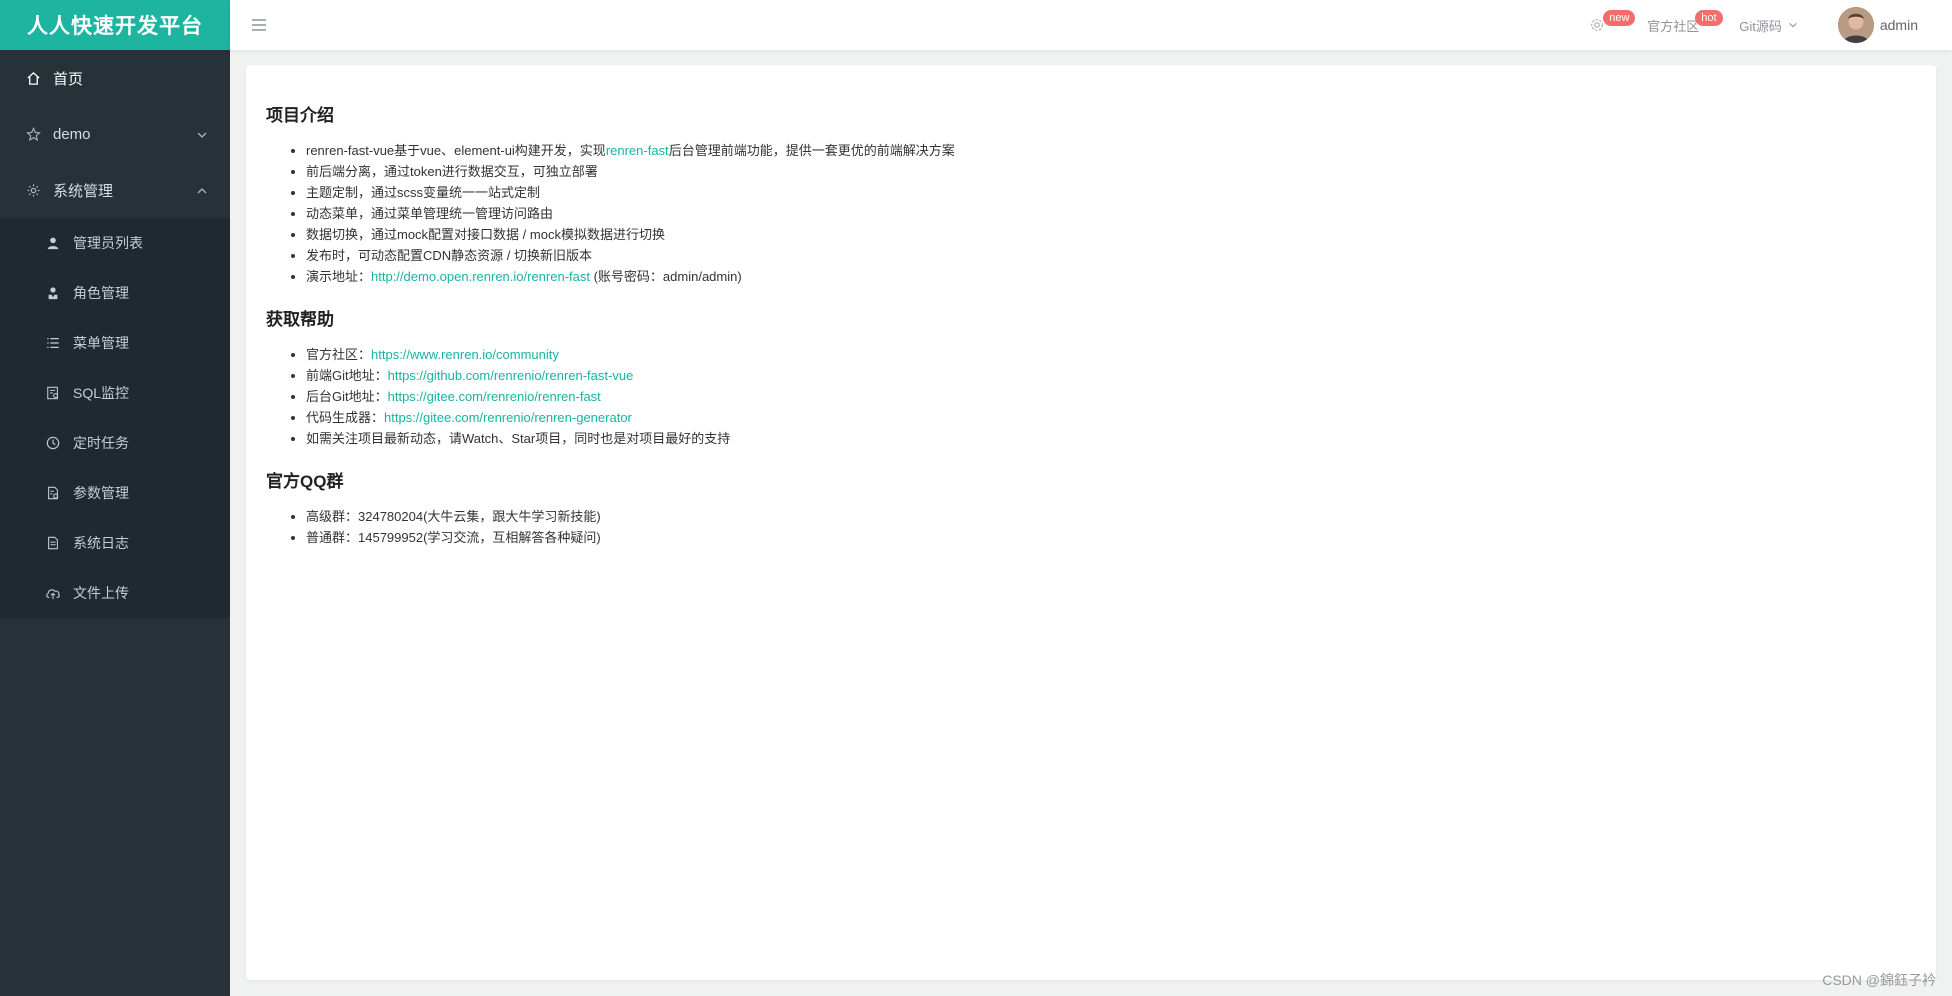 The height and width of the screenshot is (996, 1952). What do you see at coordinates (1091, 25) in the screenshot?
I see `top-header: new 官方社区 hot Git源码 admin` at bounding box center [1091, 25].